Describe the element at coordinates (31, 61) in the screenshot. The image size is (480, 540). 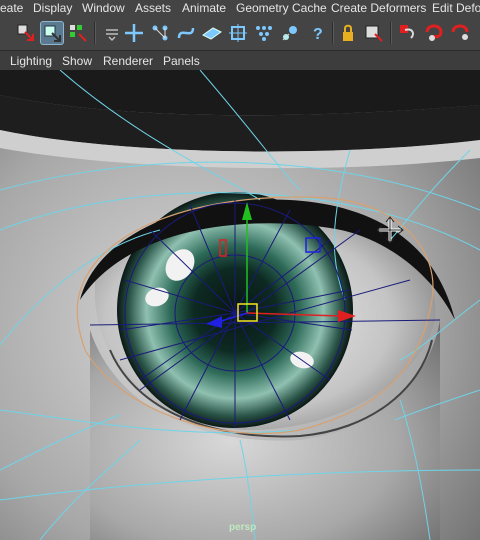
I see `panel-menu-lighting: Lighting` at that location.